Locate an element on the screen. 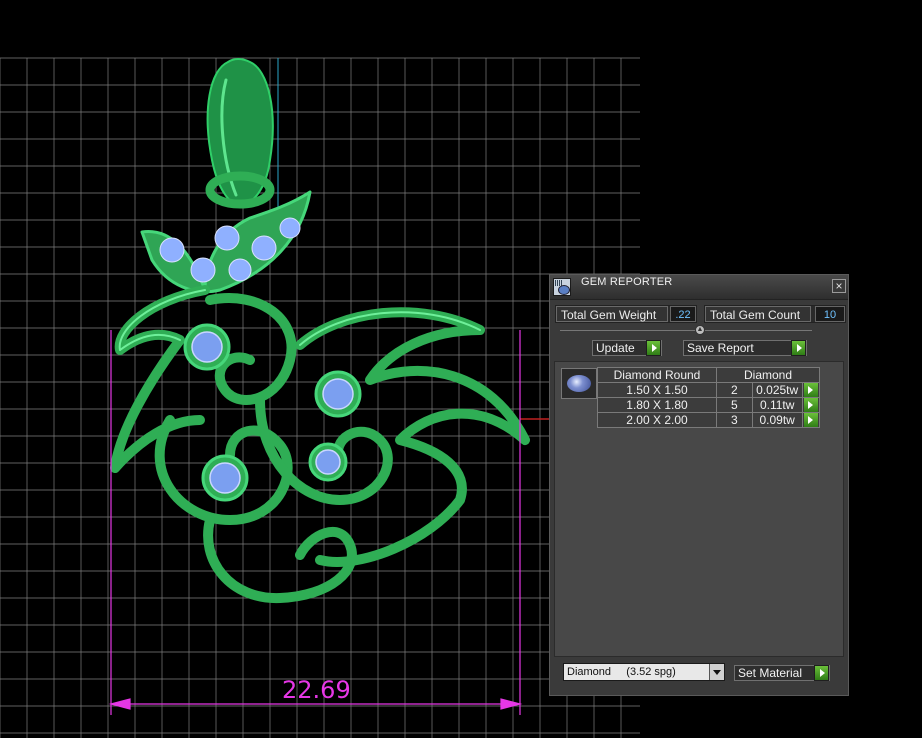  gem-reporter-icon is located at coordinates (562, 287).